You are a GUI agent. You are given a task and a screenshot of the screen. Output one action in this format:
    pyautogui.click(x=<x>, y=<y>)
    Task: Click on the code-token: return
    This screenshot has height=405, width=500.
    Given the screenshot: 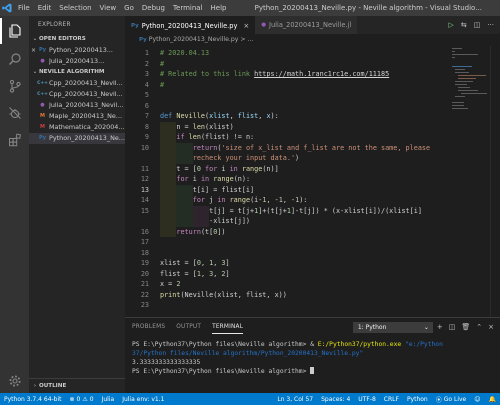 What is the action you would take?
    pyautogui.click(x=205, y=147)
    